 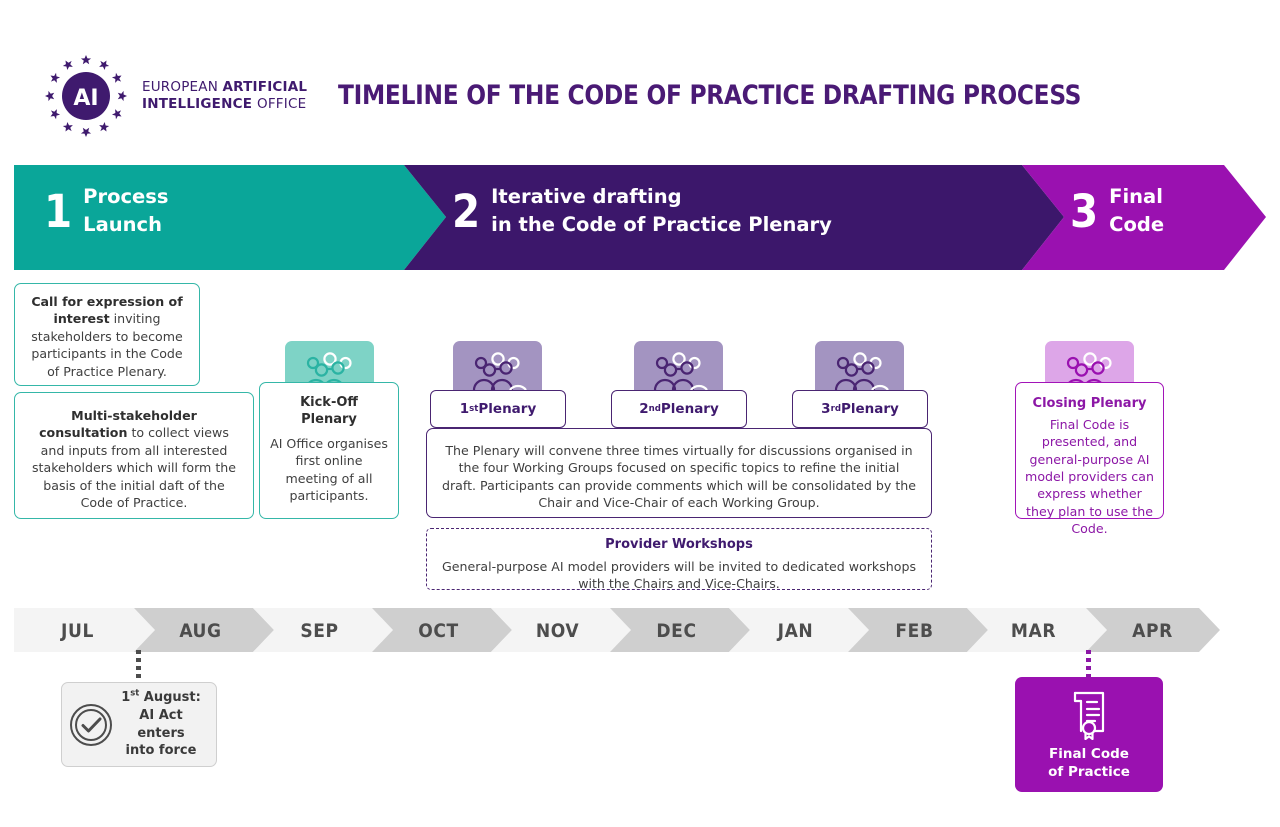 What do you see at coordinates (869, 409) in the screenshot?
I see `plenary-3-label: Plenary` at bounding box center [869, 409].